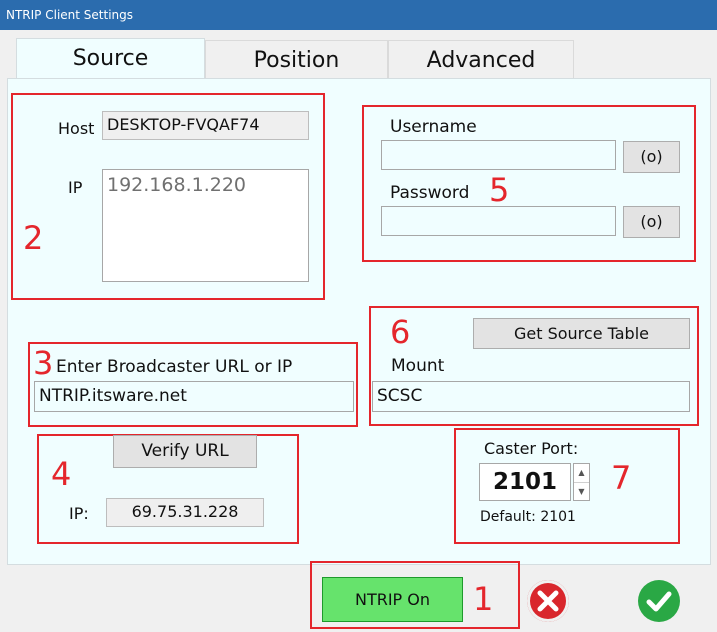 Image resolution: width=717 pixels, height=632 pixels. I want to click on marker-5: 5, so click(499, 190).